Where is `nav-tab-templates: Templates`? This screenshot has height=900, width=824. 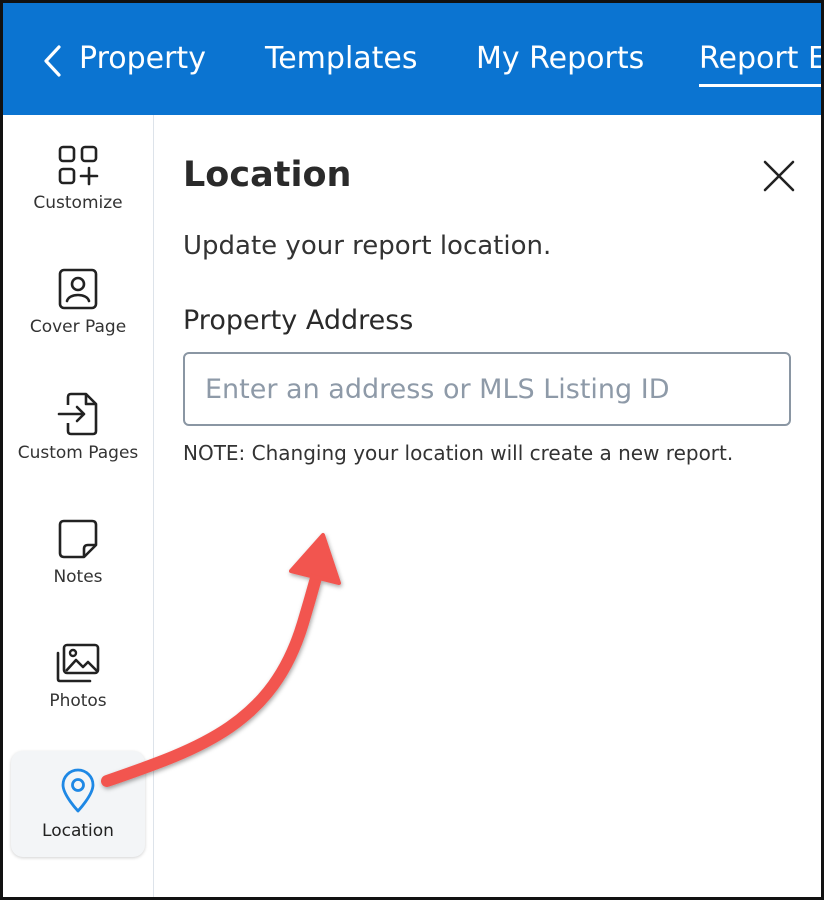 nav-tab-templates: Templates is located at coordinates (341, 58).